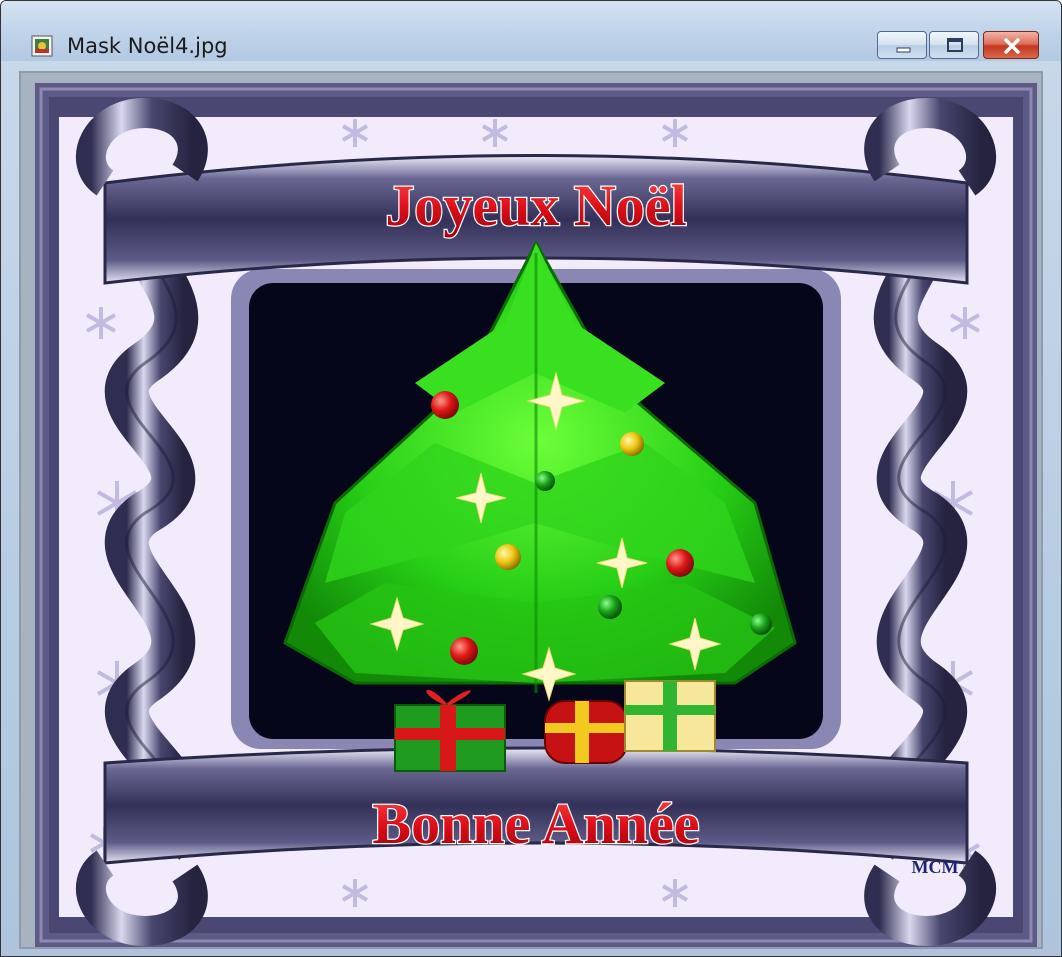  What do you see at coordinates (670, 716) in the screenshot?
I see `yellow-gift-box` at bounding box center [670, 716].